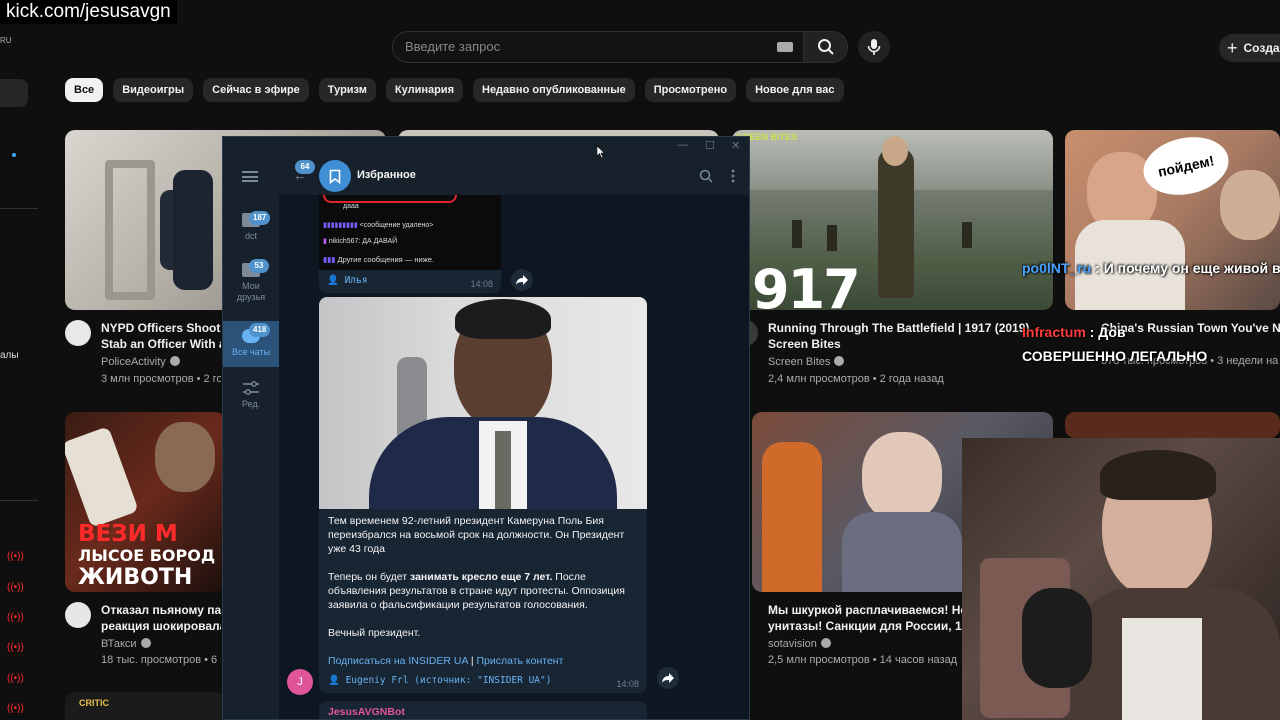 The image size is (1280, 720). I want to click on chip-recently-uploaded: Недавно опубликованные, so click(554, 90).